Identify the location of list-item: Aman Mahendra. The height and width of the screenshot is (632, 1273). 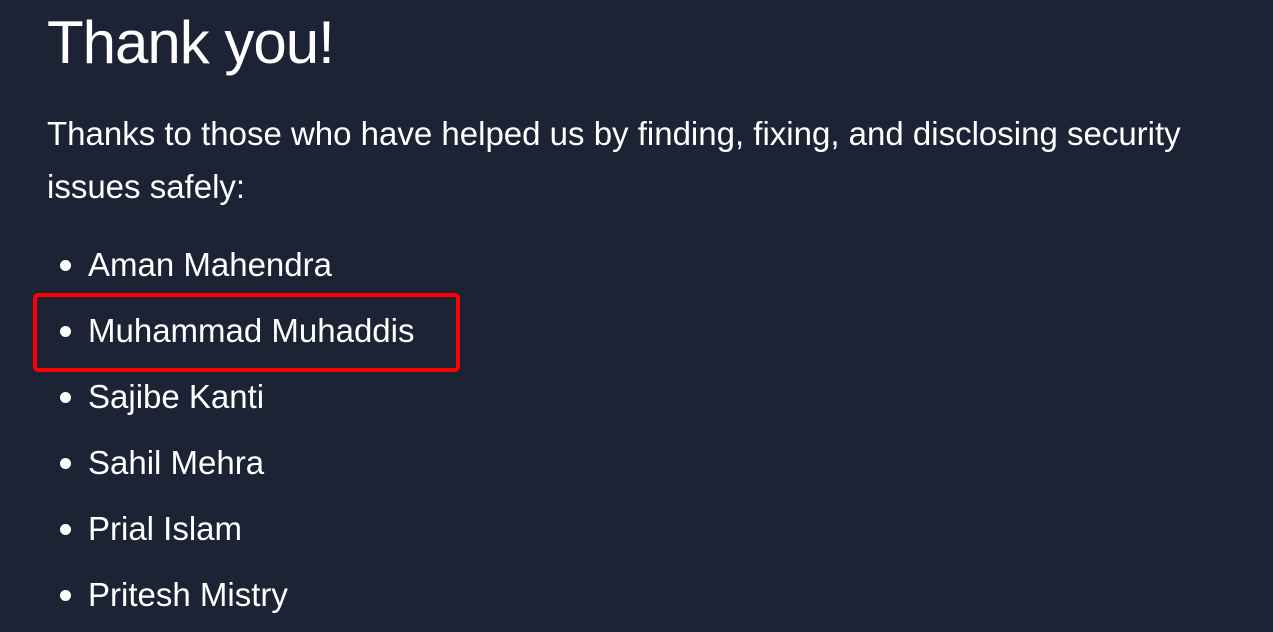
(231, 272).